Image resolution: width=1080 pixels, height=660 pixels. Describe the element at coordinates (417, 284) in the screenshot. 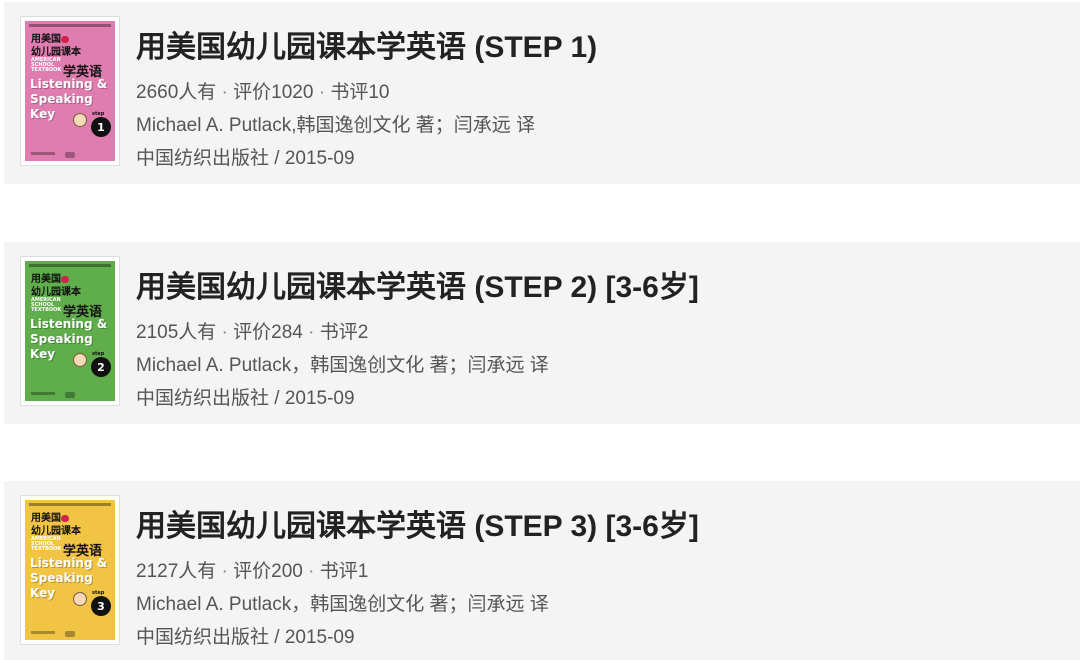

I see `book-title-link: 用美国幼儿园课本学英语 (STEP 2) [3-6岁]` at that location.